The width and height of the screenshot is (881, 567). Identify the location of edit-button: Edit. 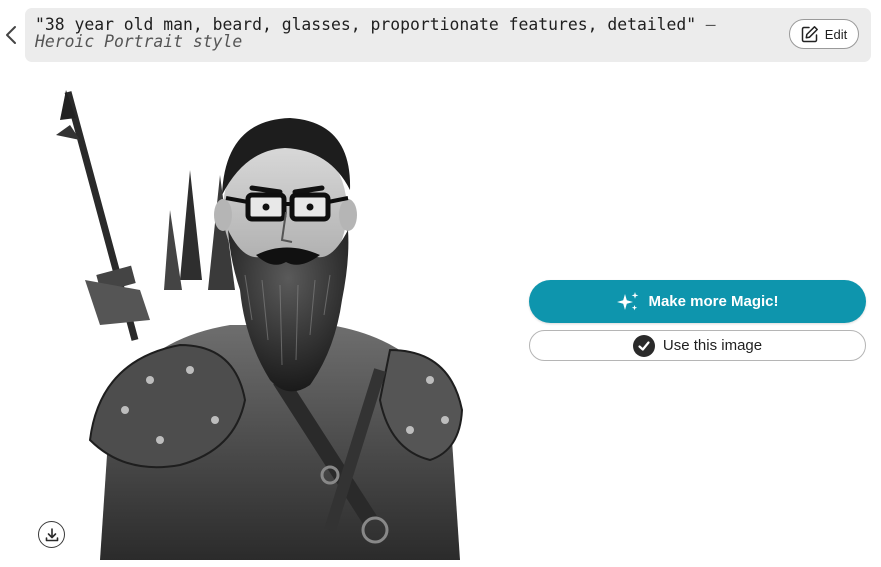
(824, 34).